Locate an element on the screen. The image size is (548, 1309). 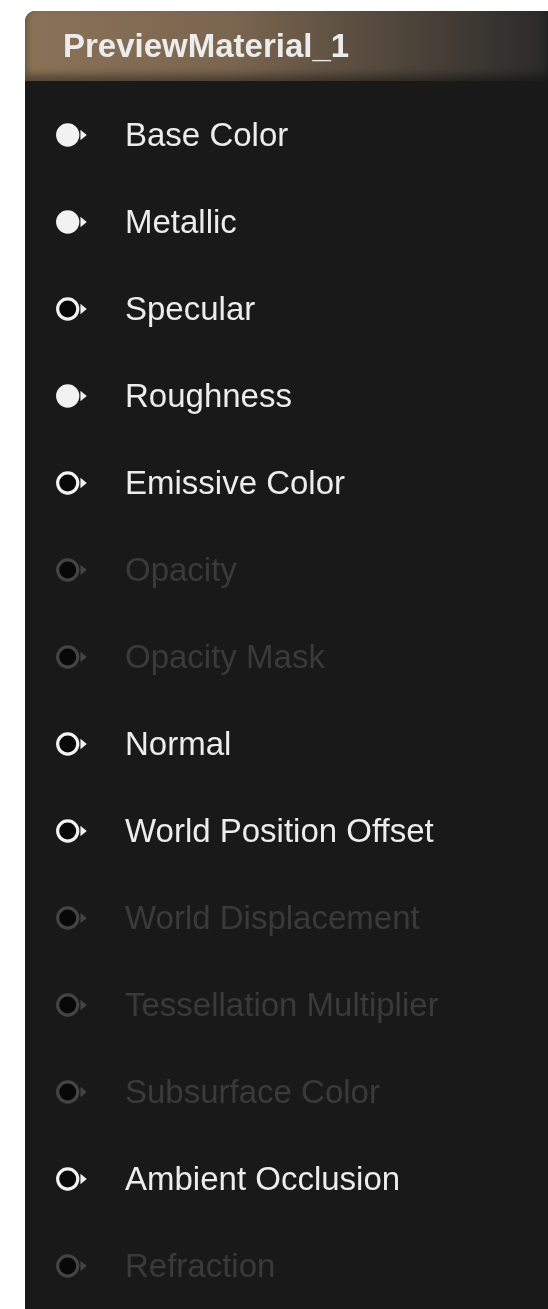
node-title: PreviewMaterial_1 is located at coordinates (206, 46).